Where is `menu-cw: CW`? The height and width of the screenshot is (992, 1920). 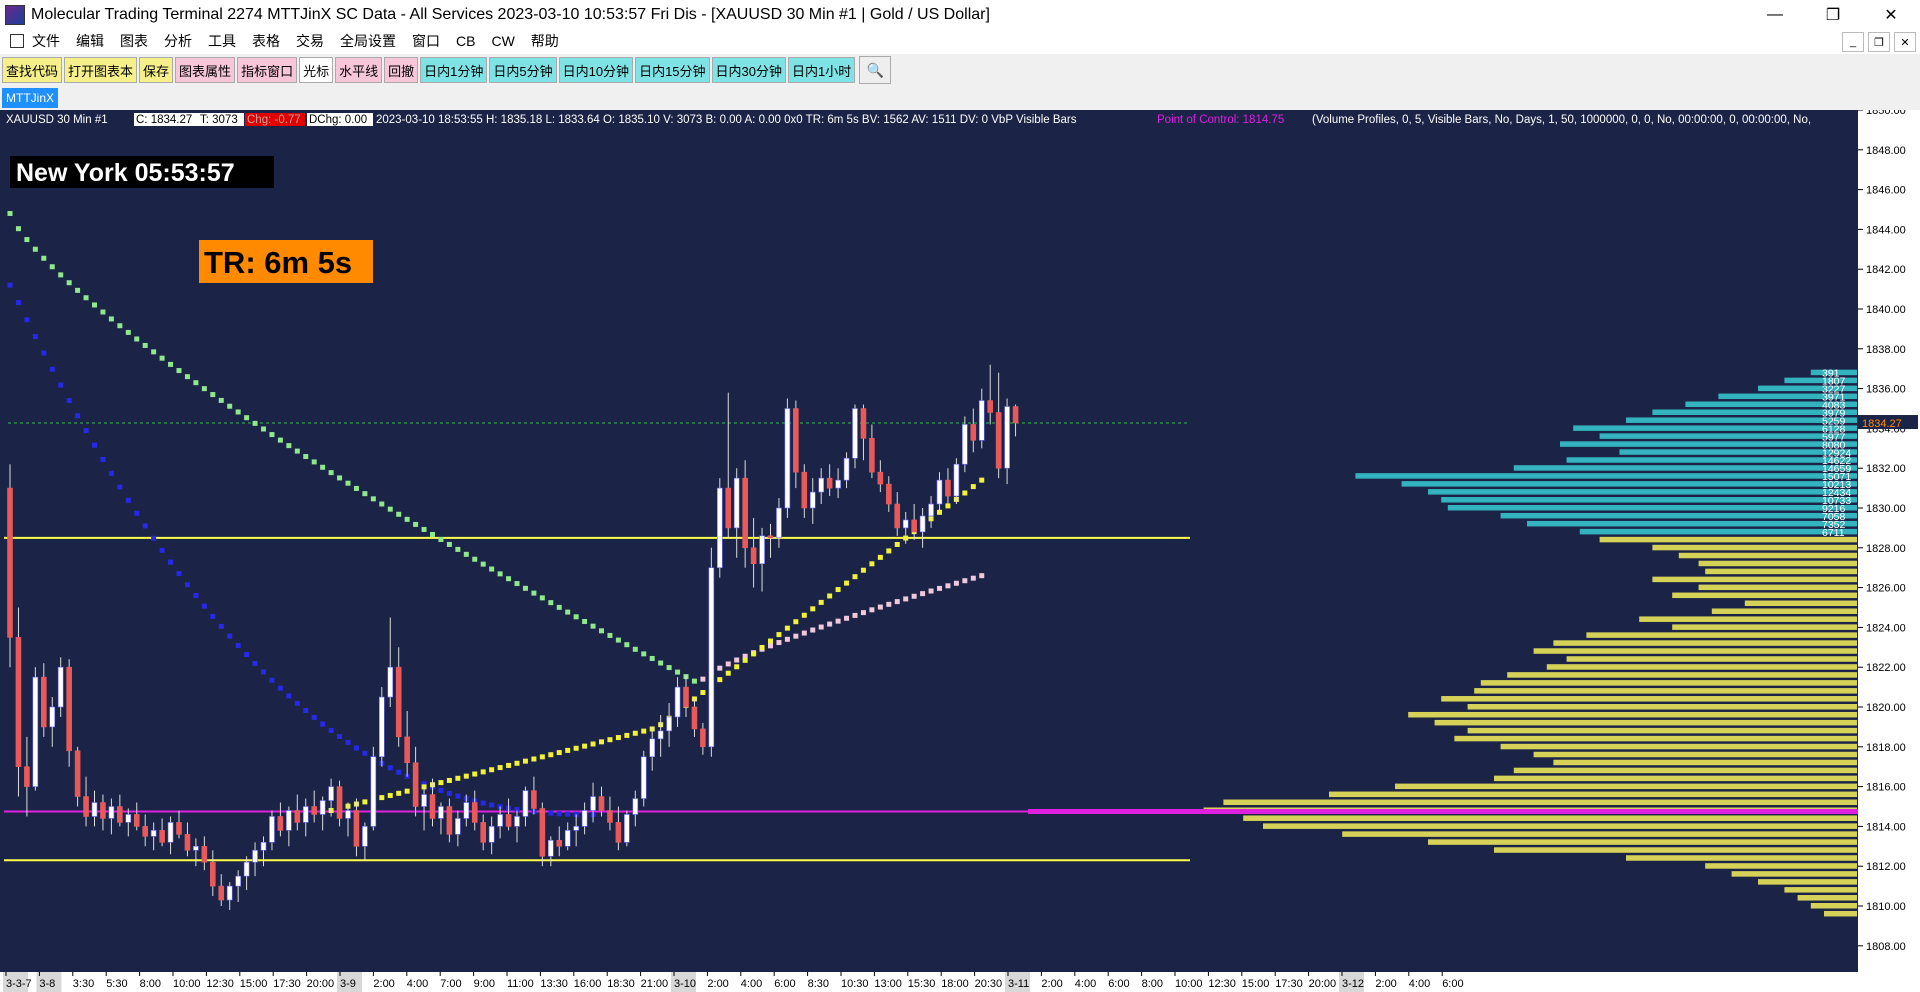 menu-cw: CW is located at coordinates (502, 41).